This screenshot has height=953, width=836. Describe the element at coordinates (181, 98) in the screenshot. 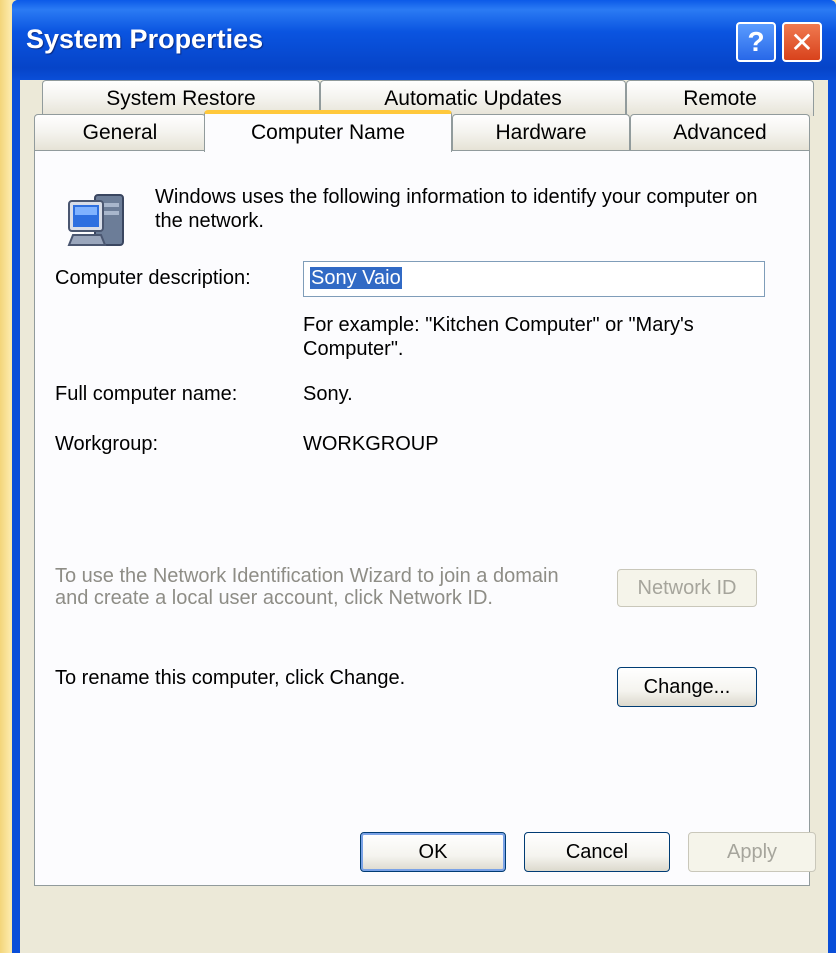

I see `tab-label: System Restore` at that location.